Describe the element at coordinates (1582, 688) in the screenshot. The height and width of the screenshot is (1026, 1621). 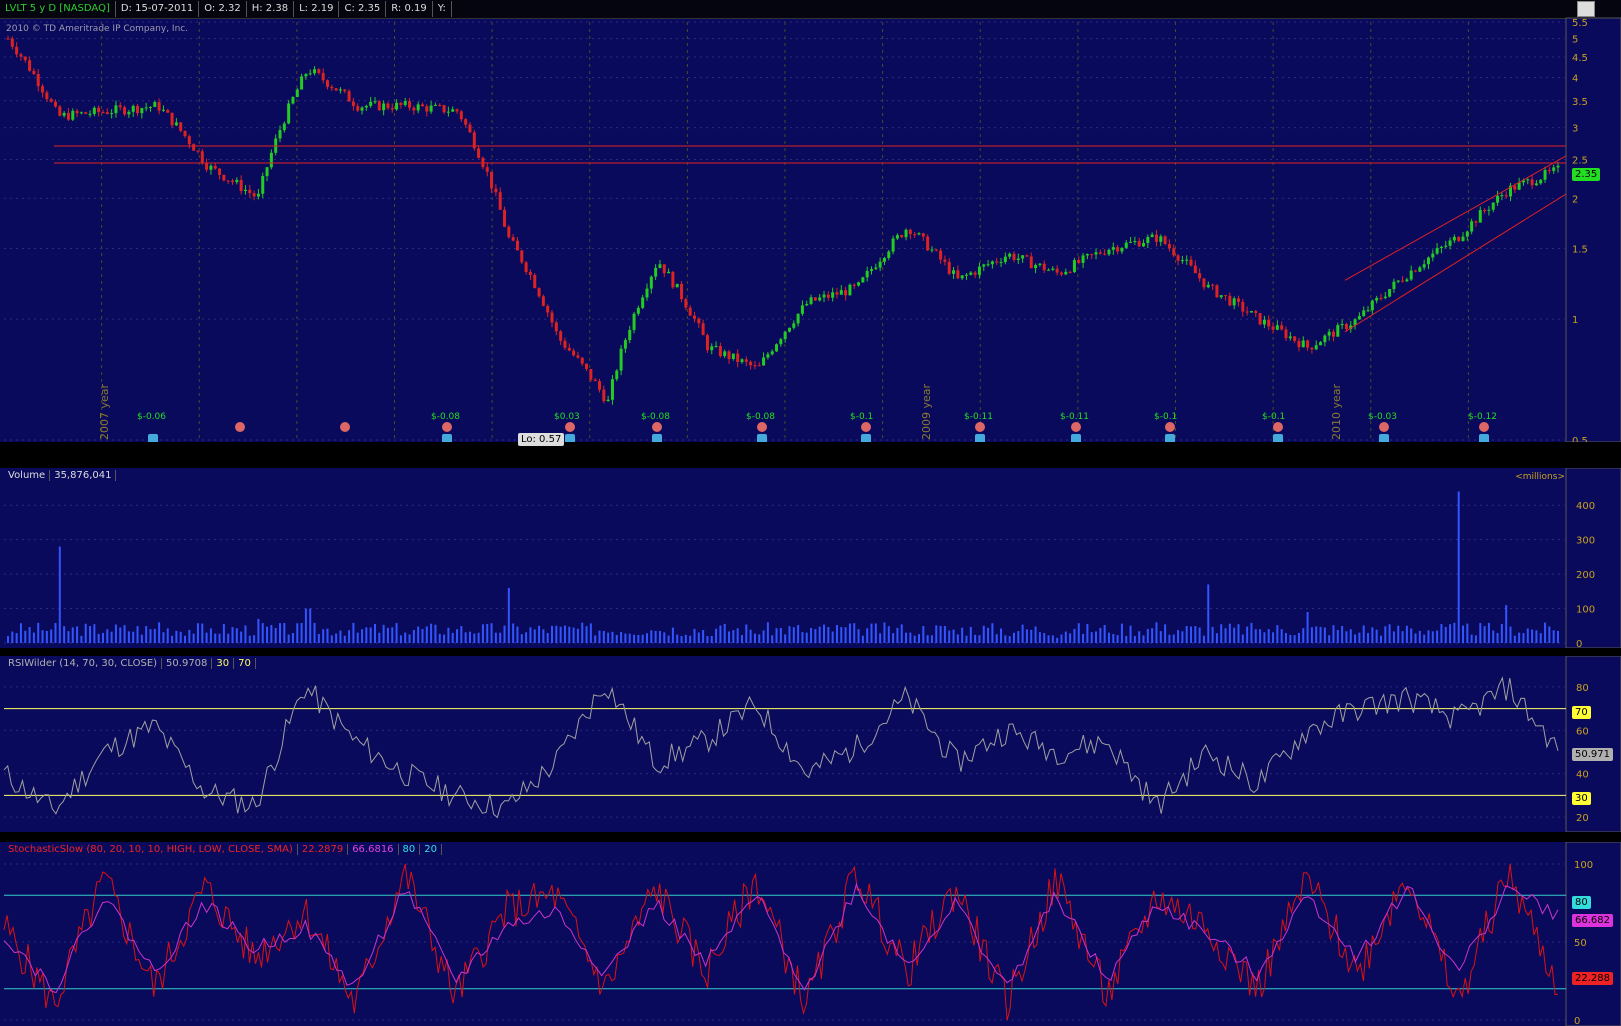
I see `rsi-tick-label: 80` at that location.